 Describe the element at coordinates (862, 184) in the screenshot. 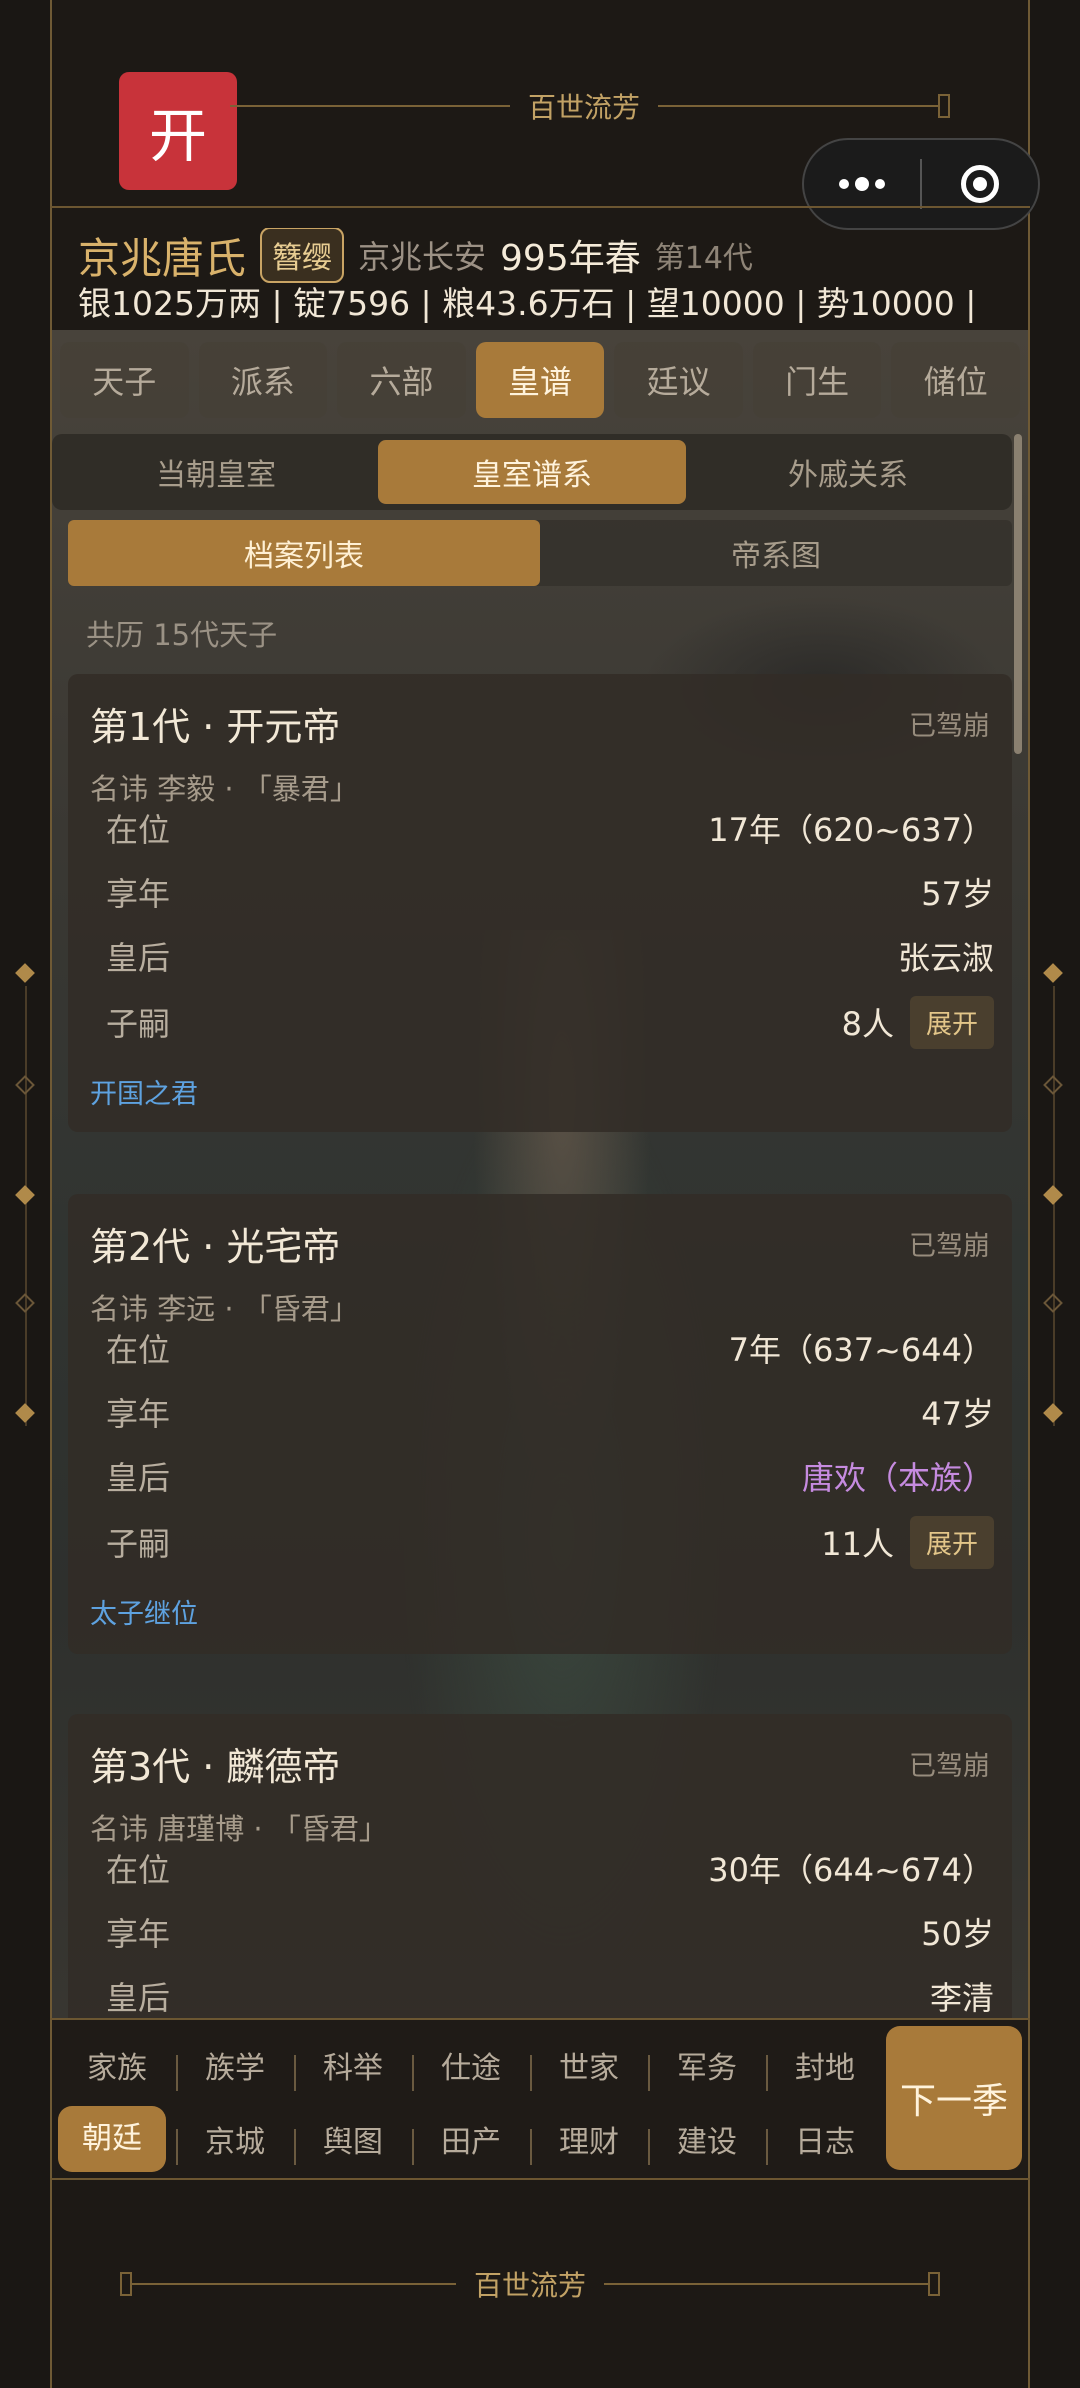

I see `more-icon` at that location.